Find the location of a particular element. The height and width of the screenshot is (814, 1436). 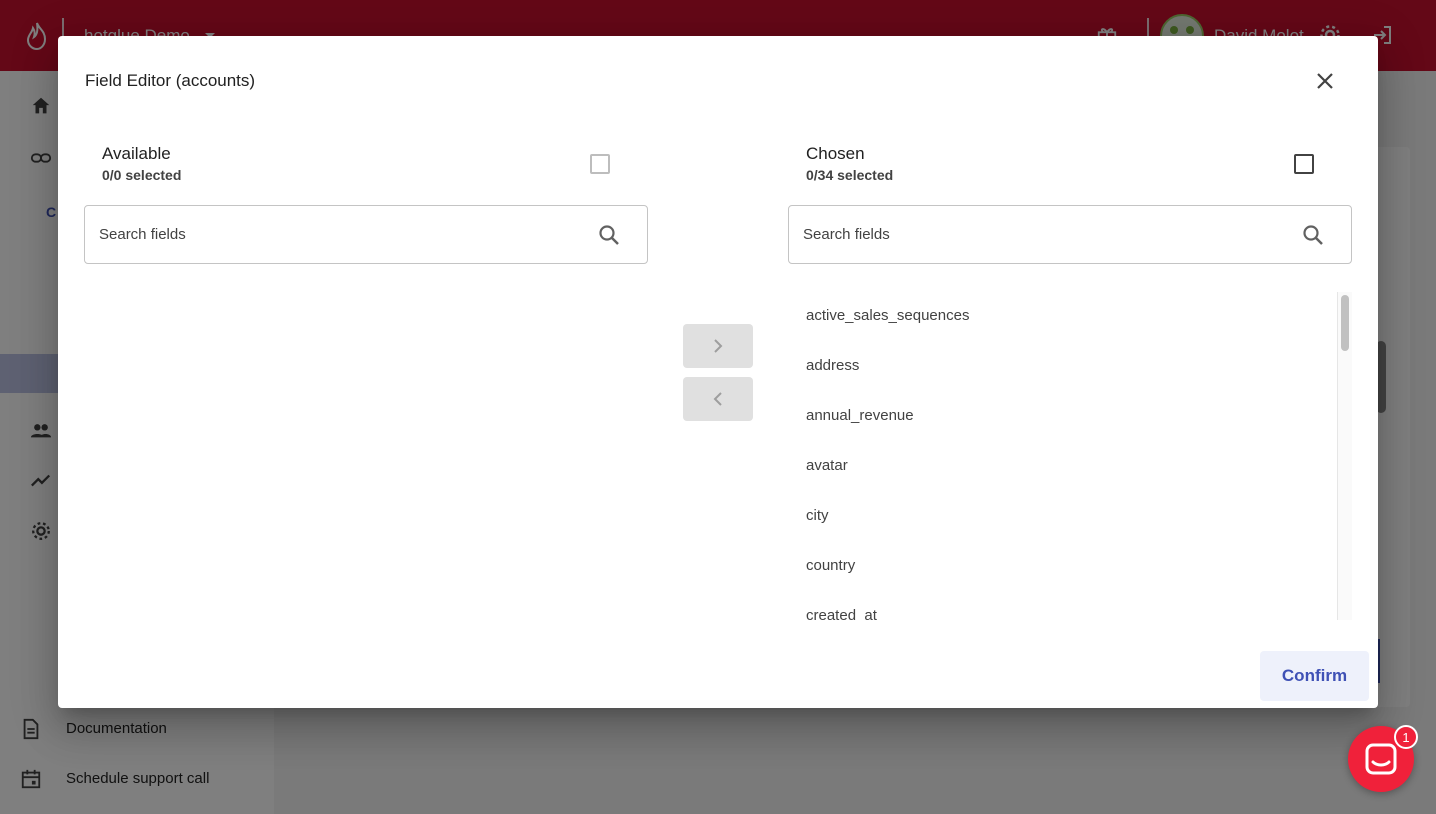

move-right-button is located at coordinates (718, 346).